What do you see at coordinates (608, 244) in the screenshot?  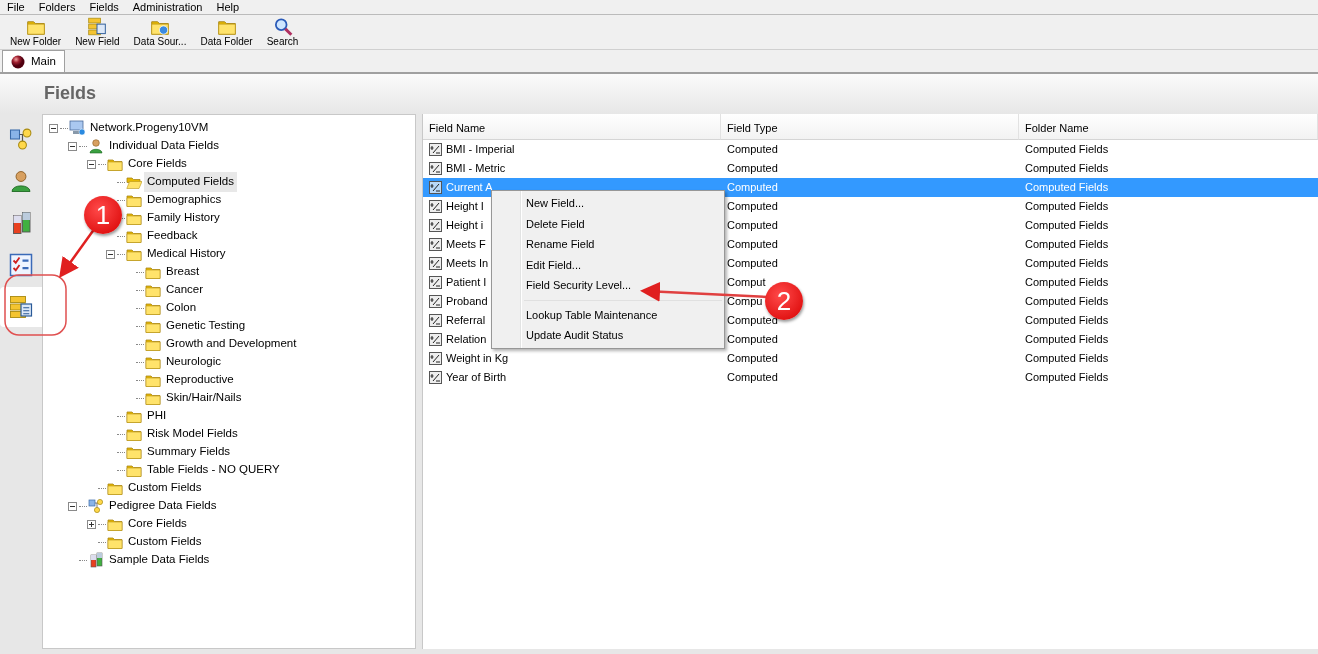 I see `menu-item: Rename Field` at bounding box center [608, 244].